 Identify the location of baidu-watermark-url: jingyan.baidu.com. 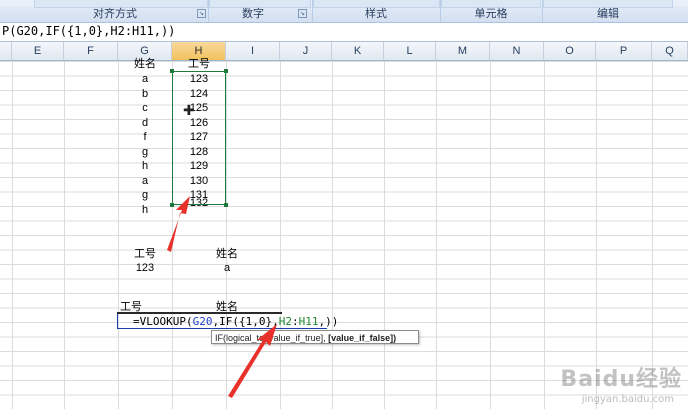
(627, 399).